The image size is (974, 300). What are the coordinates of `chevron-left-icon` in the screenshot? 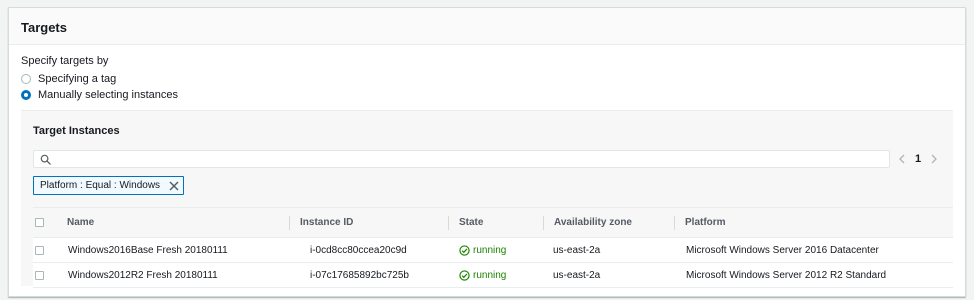 It's located at (902, 159).